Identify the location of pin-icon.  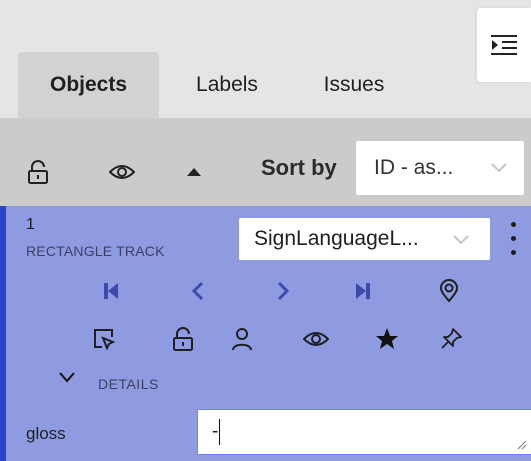
(451, 338).